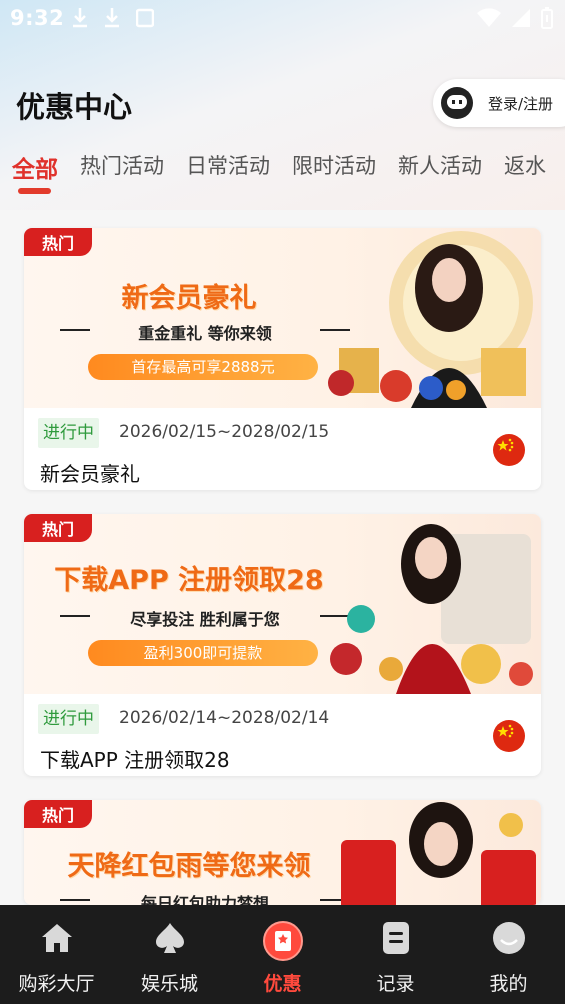  Describe the element at coordinates (90, 474) in the screenshot. I see `promotion-name: 新会员豪礼` at that location.